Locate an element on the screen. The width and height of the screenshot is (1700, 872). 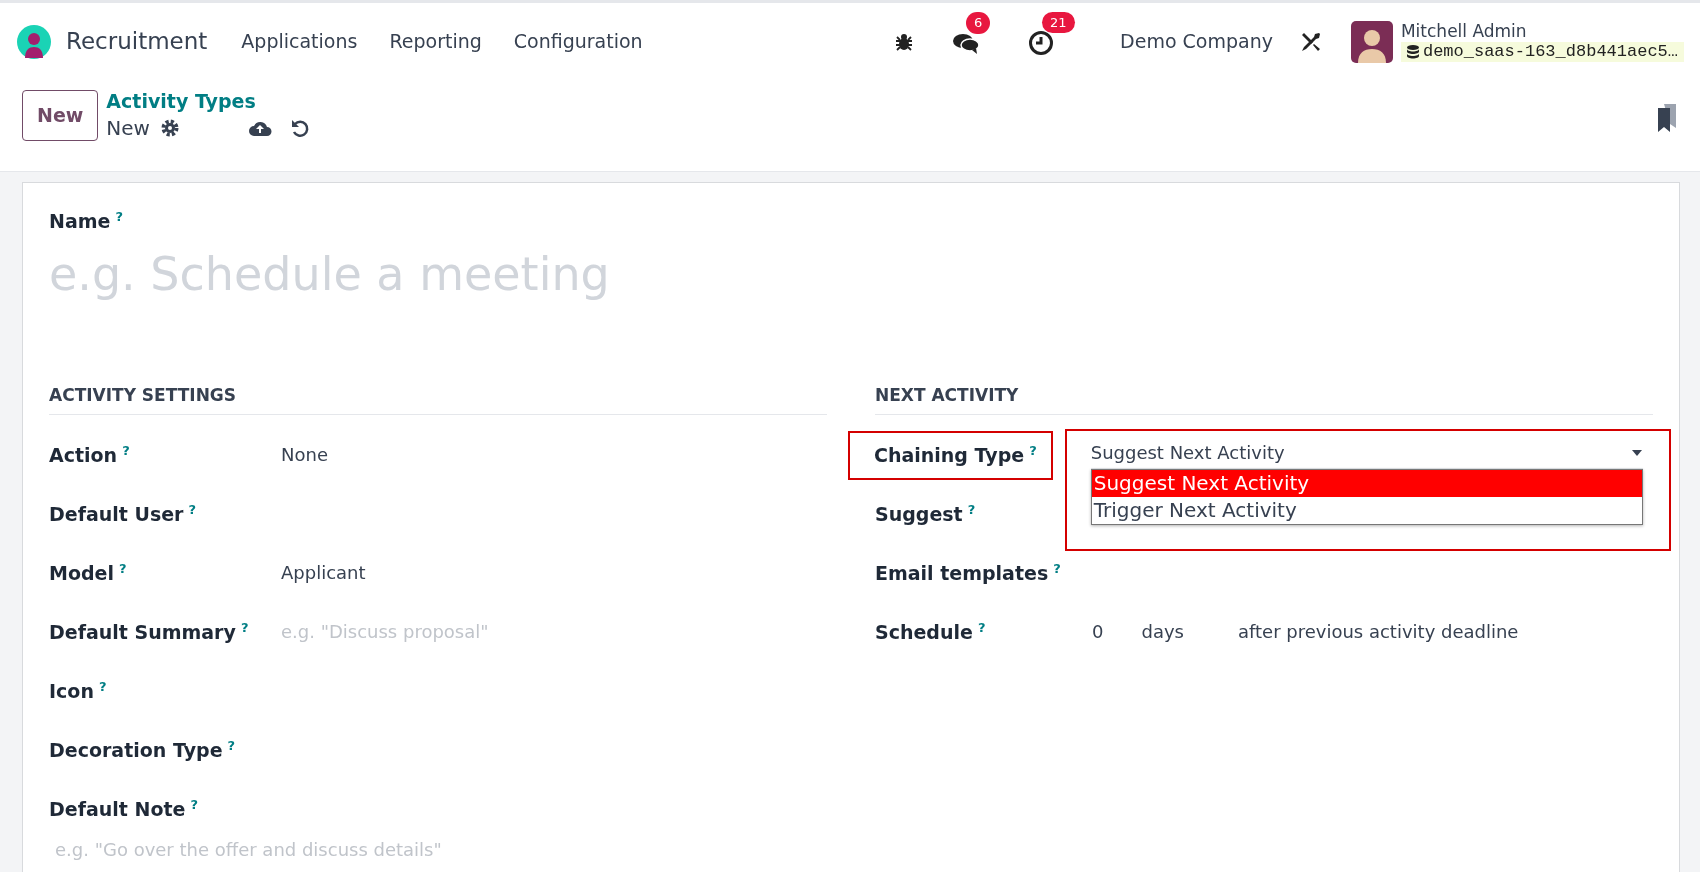
field-label: Model is located at coordinates (81, 573).